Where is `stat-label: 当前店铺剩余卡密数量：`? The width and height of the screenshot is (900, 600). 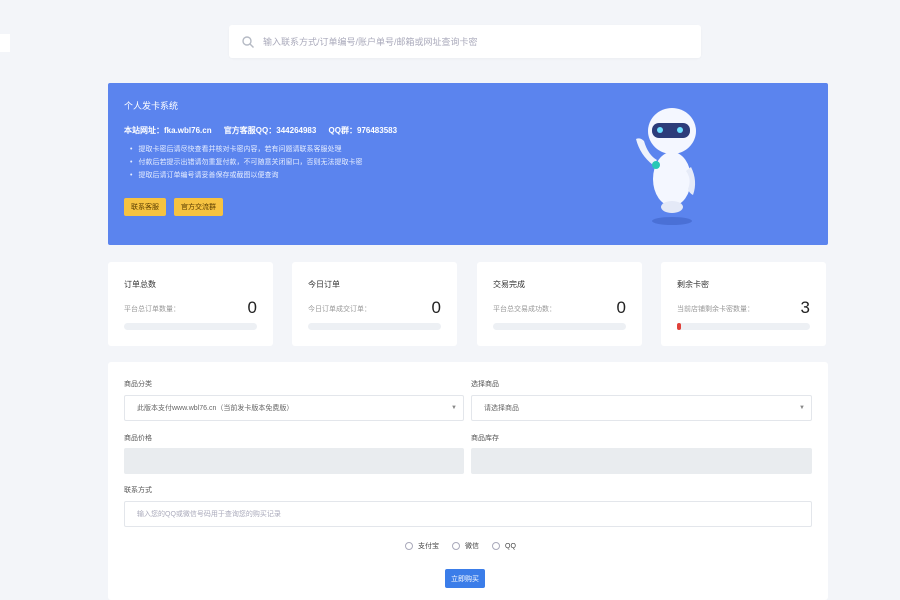
stat-label: 当前店铺剩余卡密数量： is located at coordinates (715, 309).